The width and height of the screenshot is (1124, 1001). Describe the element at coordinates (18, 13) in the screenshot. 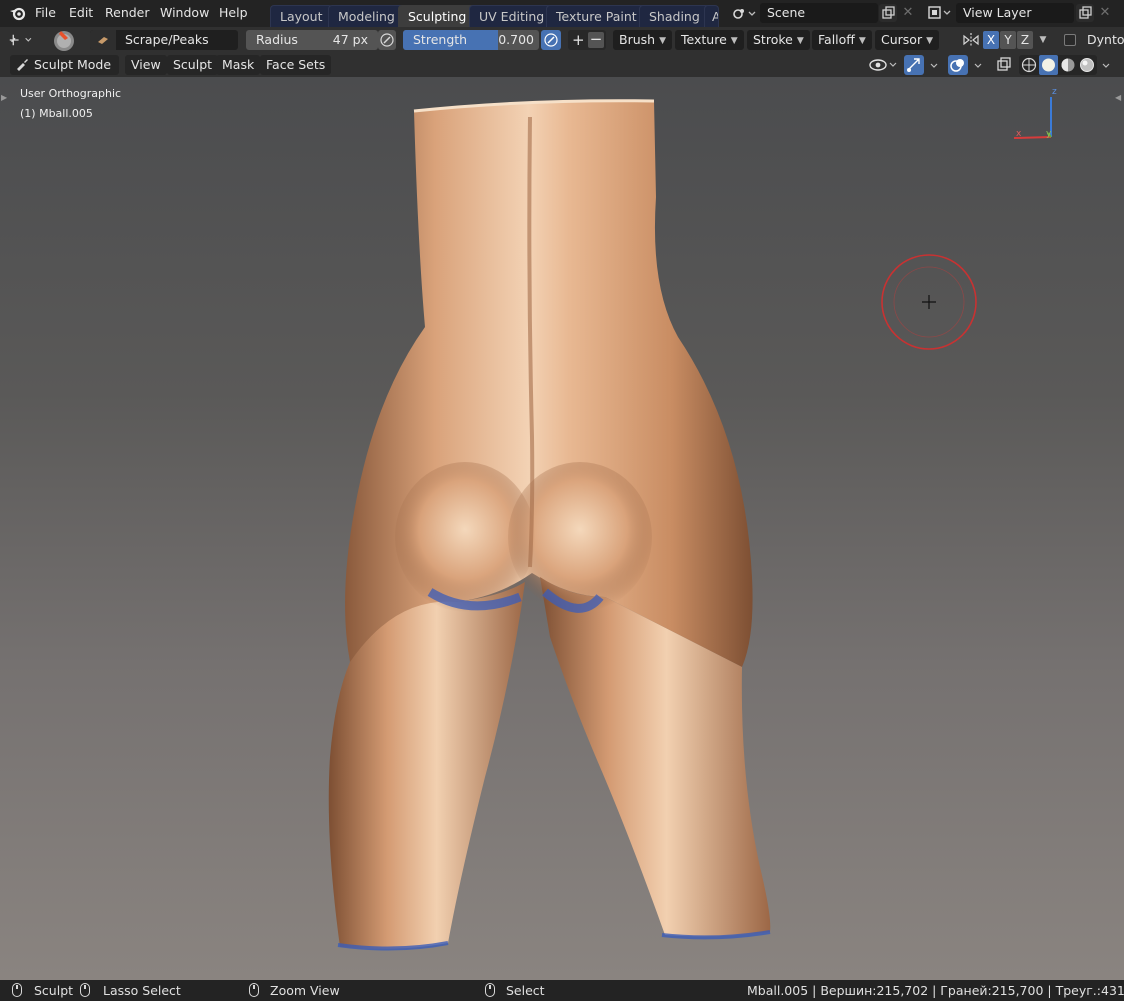

I see `blender-logo-icon` at that location.